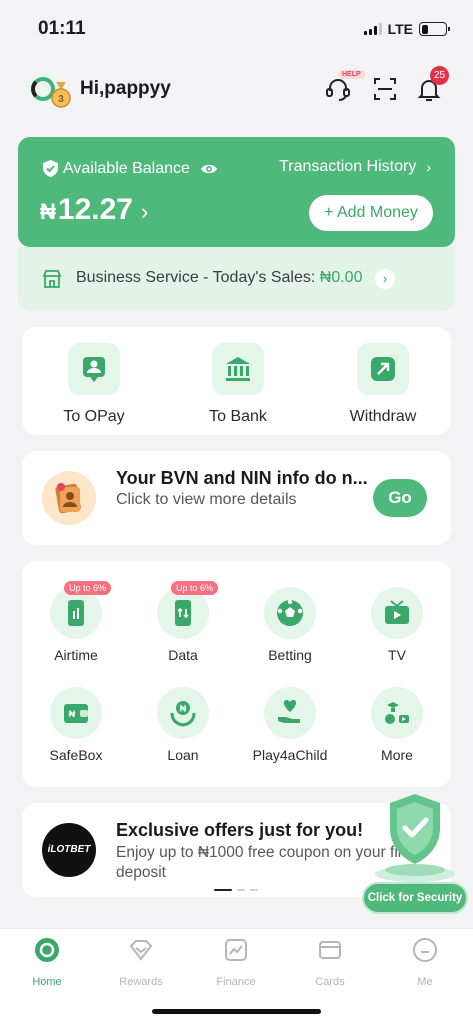 The image size is (473, 1024). I want to click on more-apps-icon, so click(397, 713).